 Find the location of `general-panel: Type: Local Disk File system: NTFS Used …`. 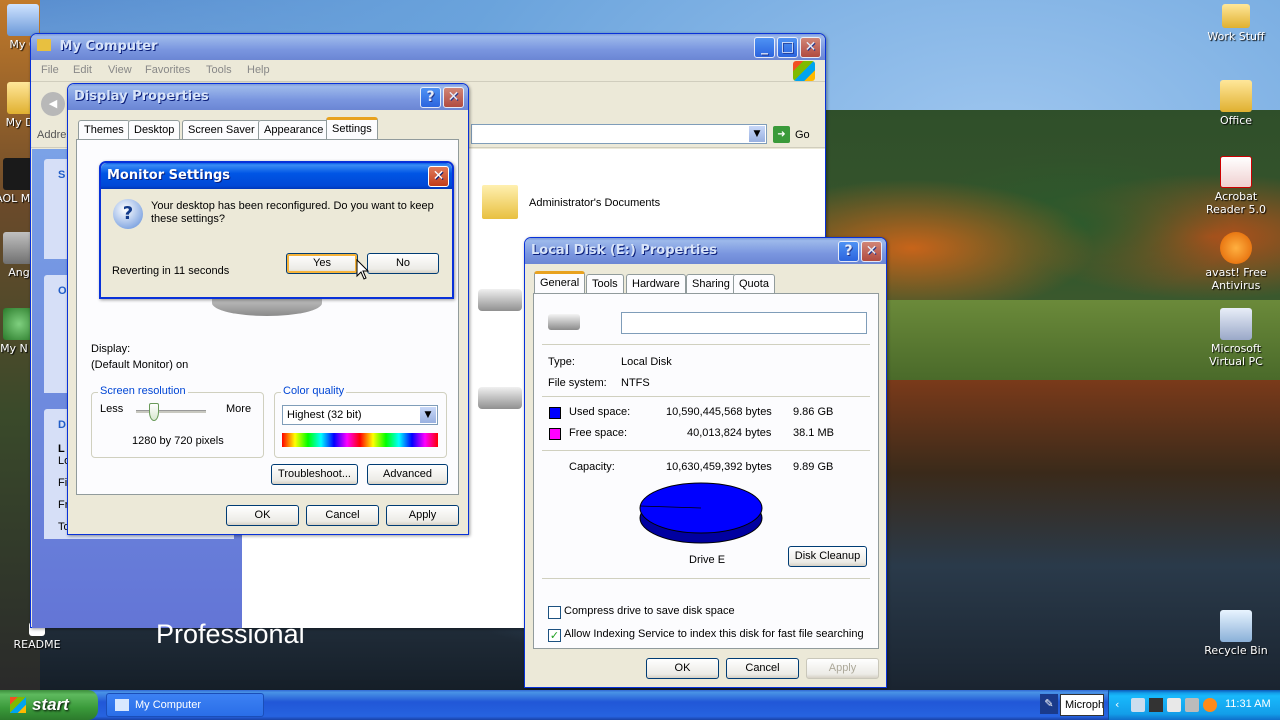

general-panel: Type: Local Disk File system: NTFS Used … is located at coordinates (706, 471).